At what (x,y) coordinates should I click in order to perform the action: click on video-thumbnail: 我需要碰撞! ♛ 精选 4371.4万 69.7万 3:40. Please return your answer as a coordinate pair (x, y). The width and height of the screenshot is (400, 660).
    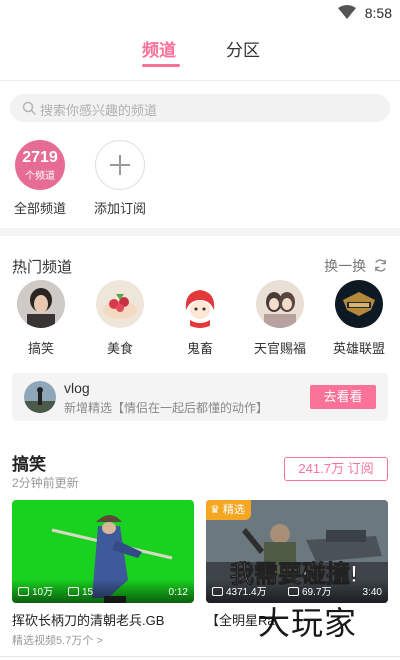
    Looking at the image, I should click on (297, 551).